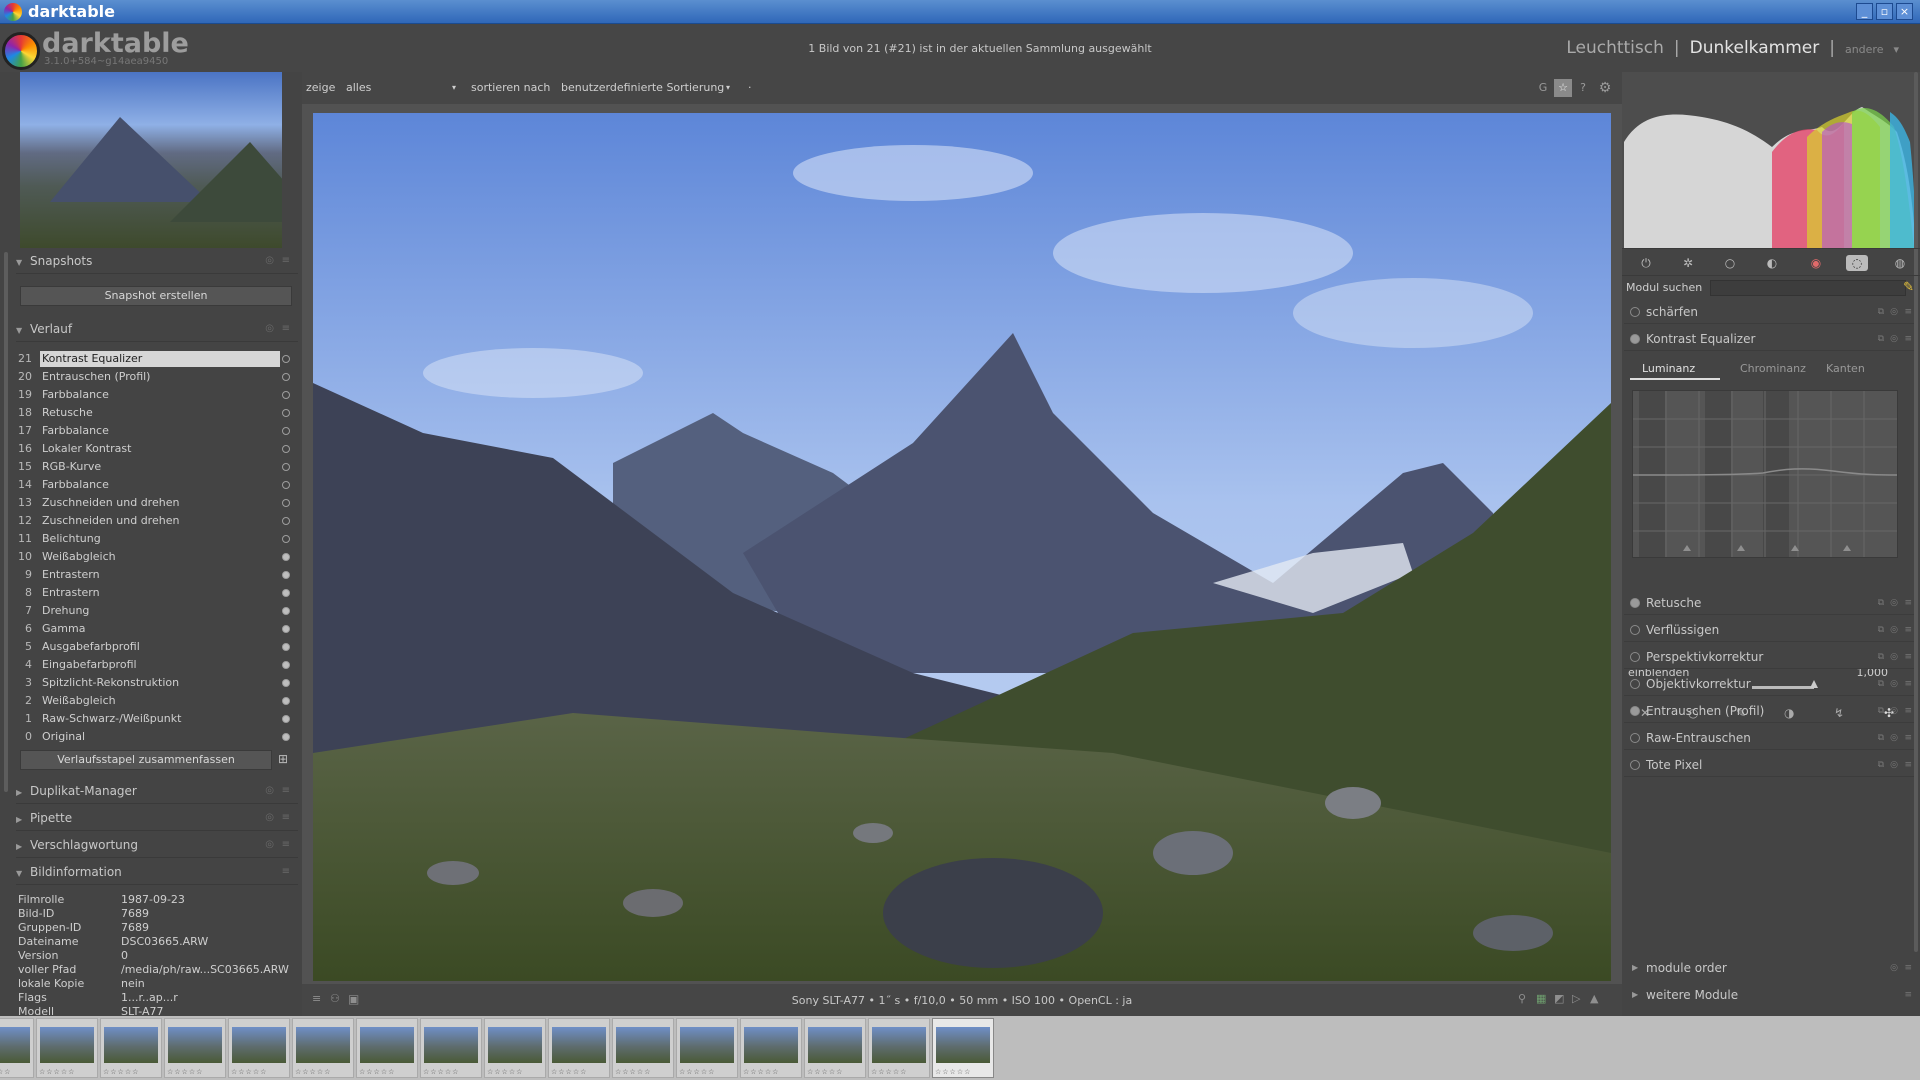 The image size is (1920, 1080). What do you see at coordinates (1543, 88) in the screenshot?
I see `grouping-button: G` at bounding box center [1543, 88].